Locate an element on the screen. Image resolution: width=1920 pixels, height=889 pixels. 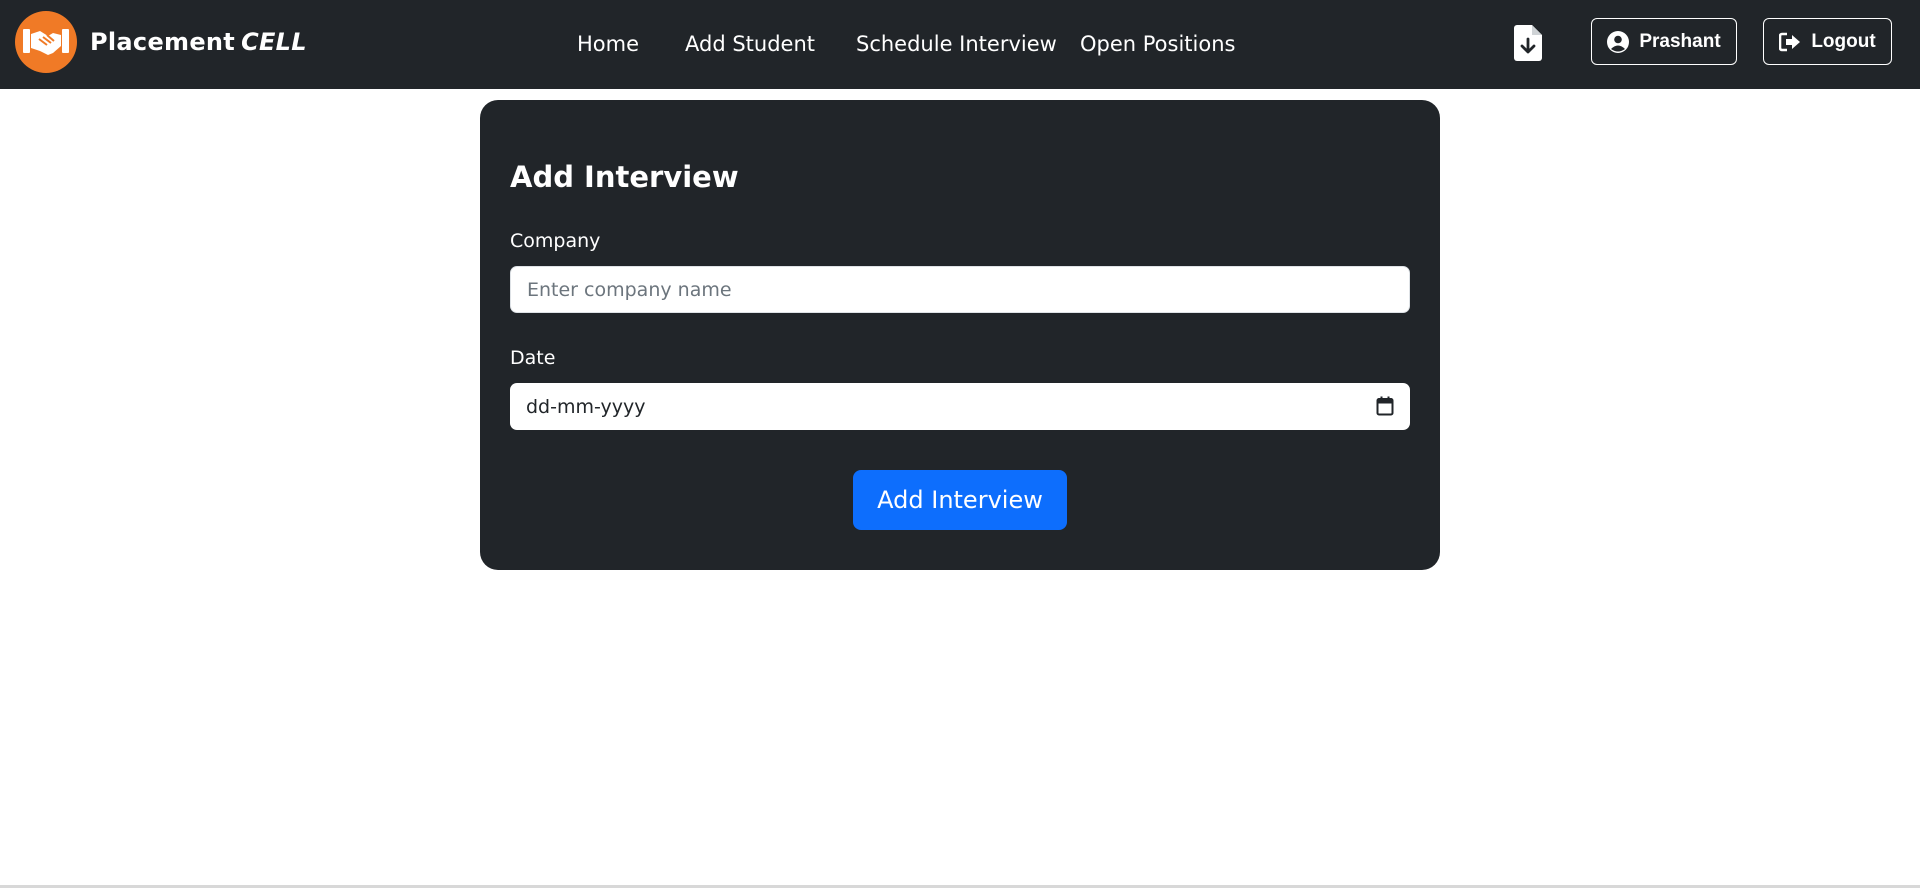
page-bottom-border is located at coordinates (960, 886).